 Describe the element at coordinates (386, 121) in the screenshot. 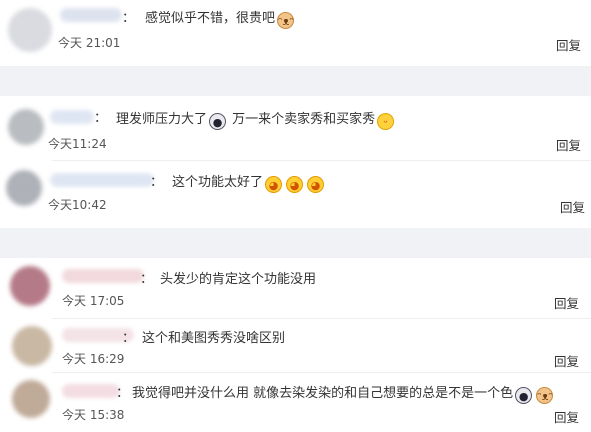

I see `yum-emoji-icon: ᵕ` at that location.